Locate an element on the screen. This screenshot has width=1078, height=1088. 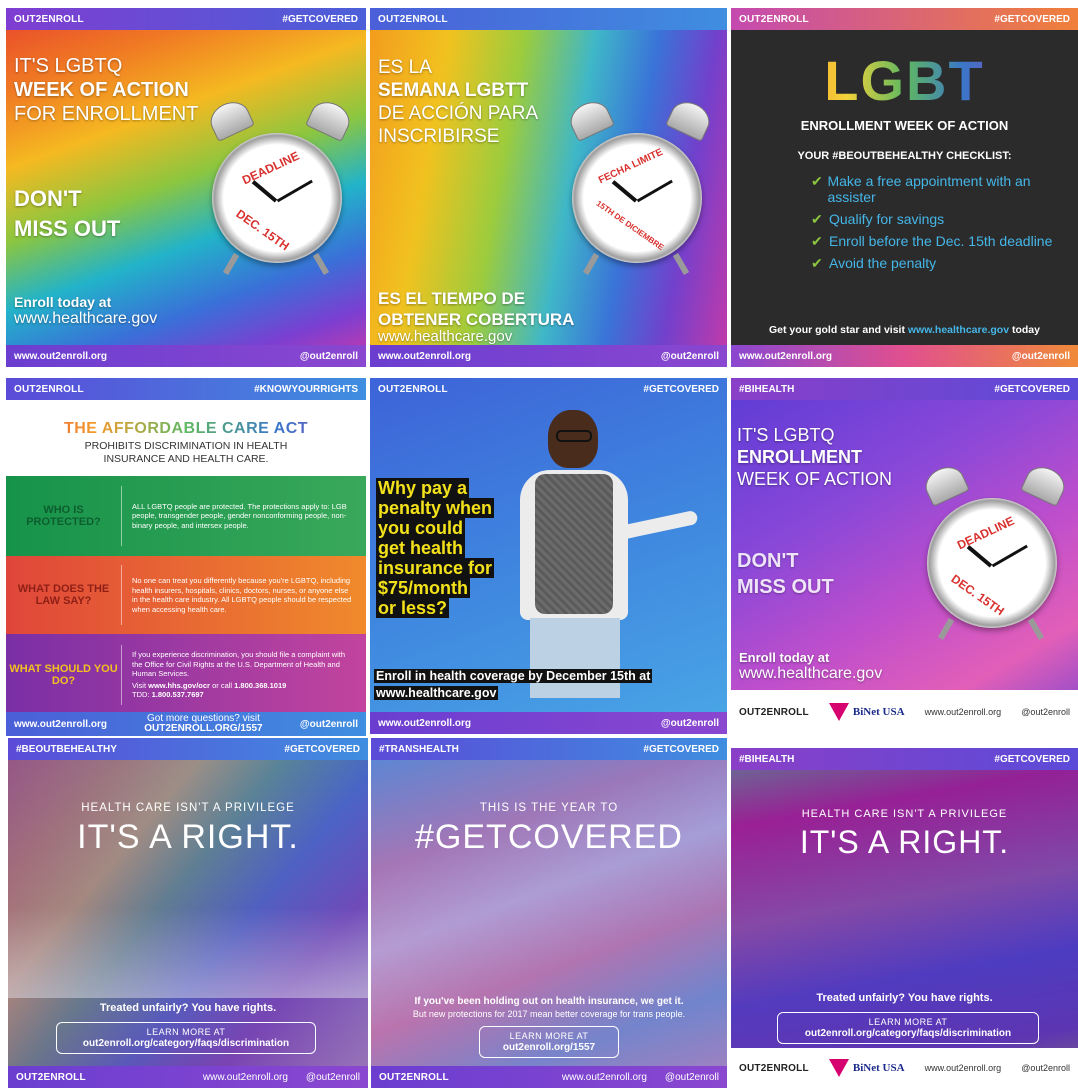
row-question: WHAT SHOULD YOU DO? is located at coordinates (63, 675).